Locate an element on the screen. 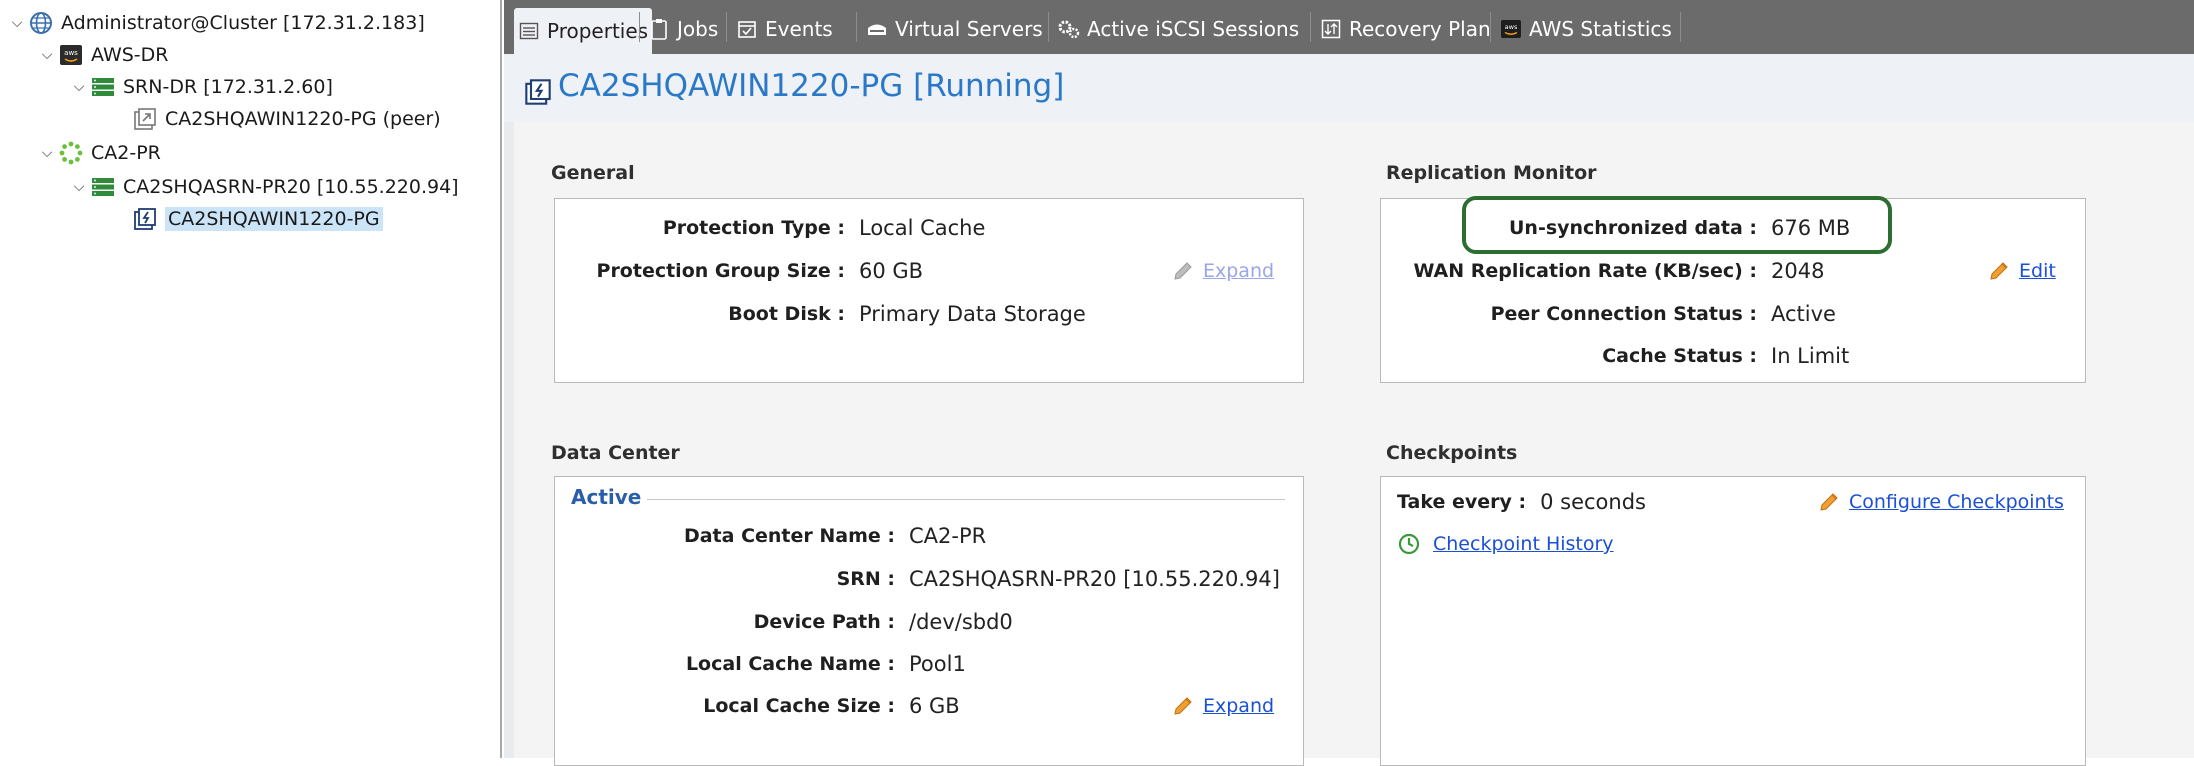 Image resolution: width=2194 pixels, height=766 pixels. tree-label-pg: CA2SHQAWIN1220-PG is located at coordinates (274, 219).